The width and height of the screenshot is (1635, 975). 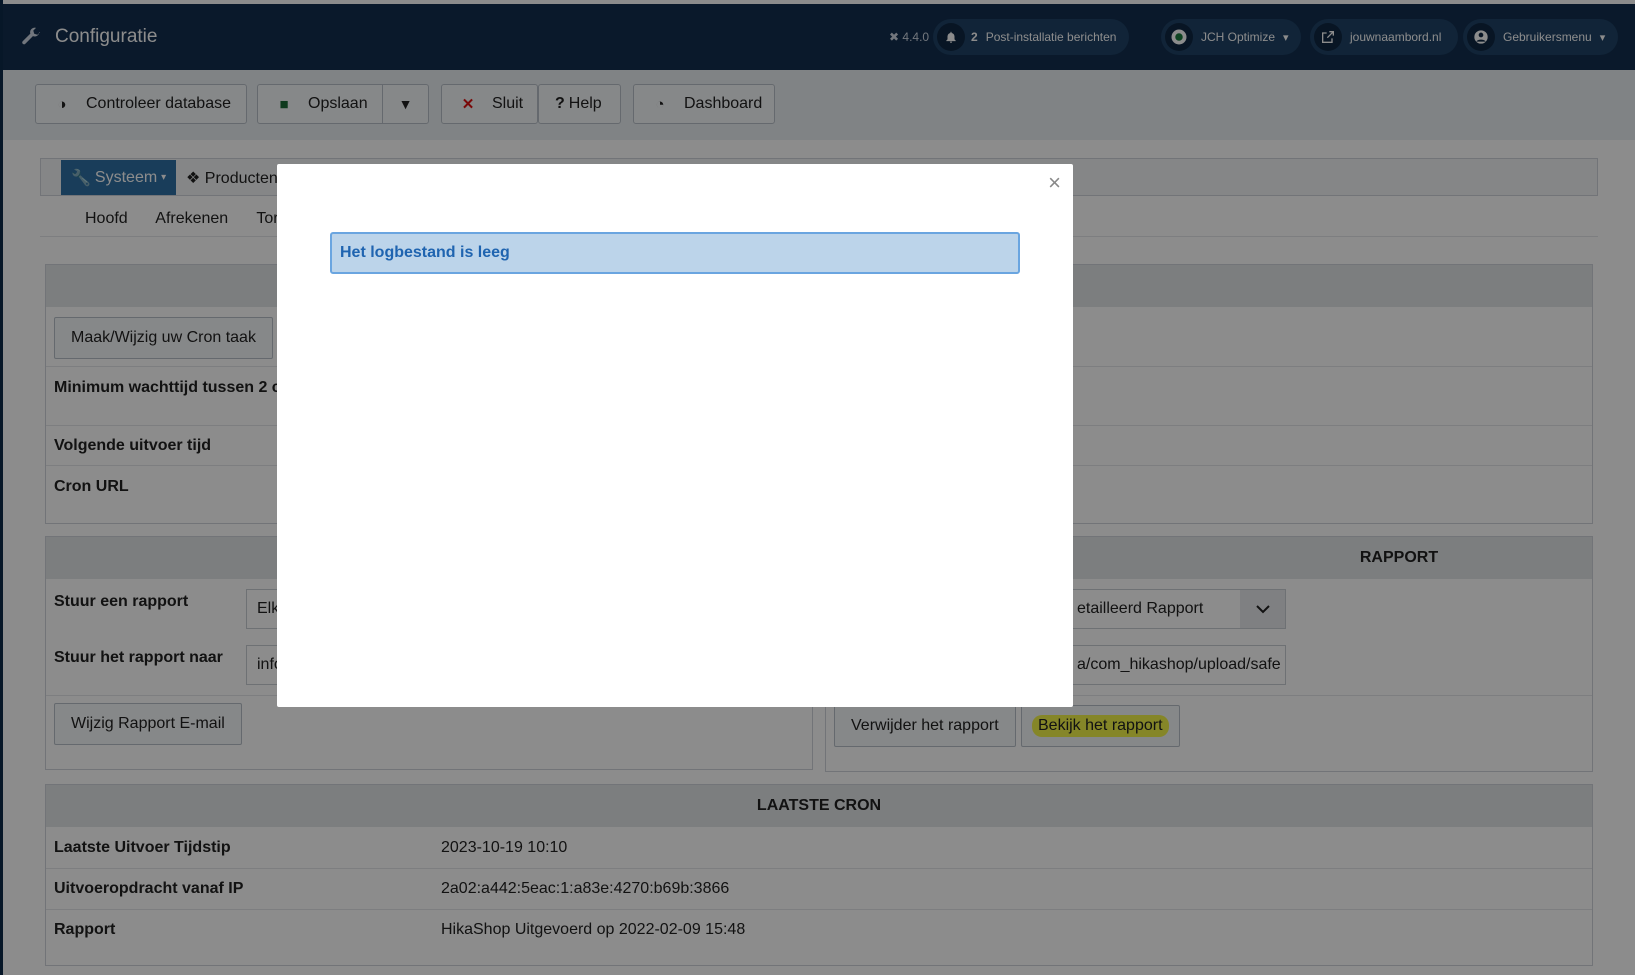 What do you see at coordinates (675, 253) in the screenshot?
I see `log-empty-alert: Het logbestand is leeg` at bounding box center [675, 253].